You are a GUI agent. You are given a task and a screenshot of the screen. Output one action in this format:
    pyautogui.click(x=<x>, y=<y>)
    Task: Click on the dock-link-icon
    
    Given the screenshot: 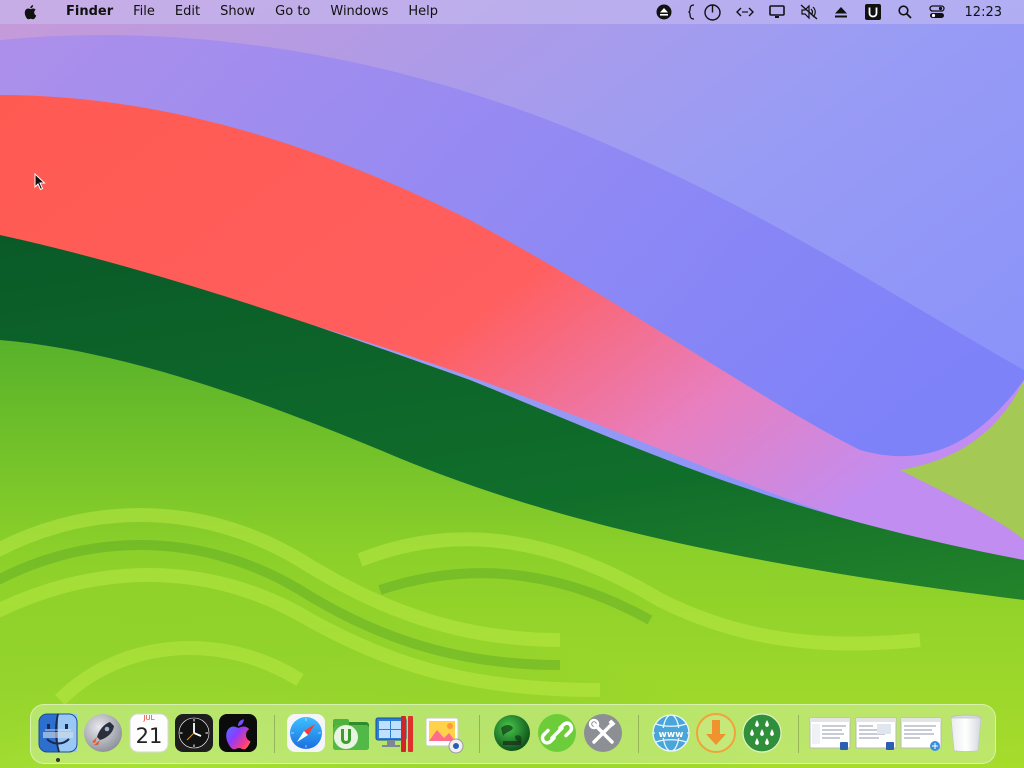 What is the action you would take?
    pyautogui.click(x=557, y=733)
    